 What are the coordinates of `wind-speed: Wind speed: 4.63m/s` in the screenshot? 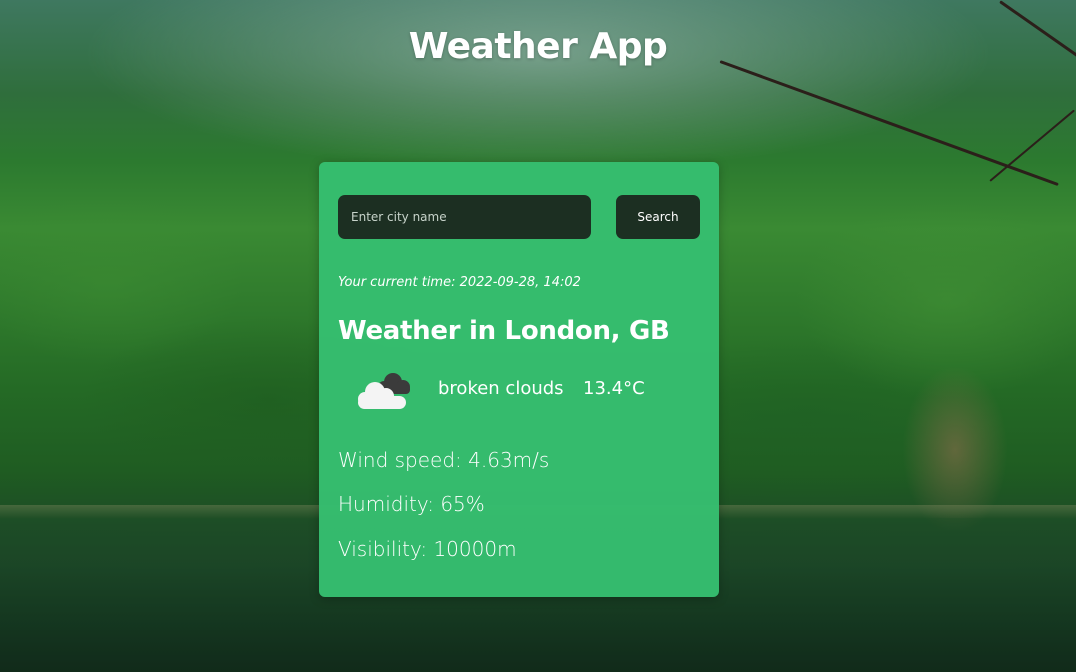 It's located at (444, 460).